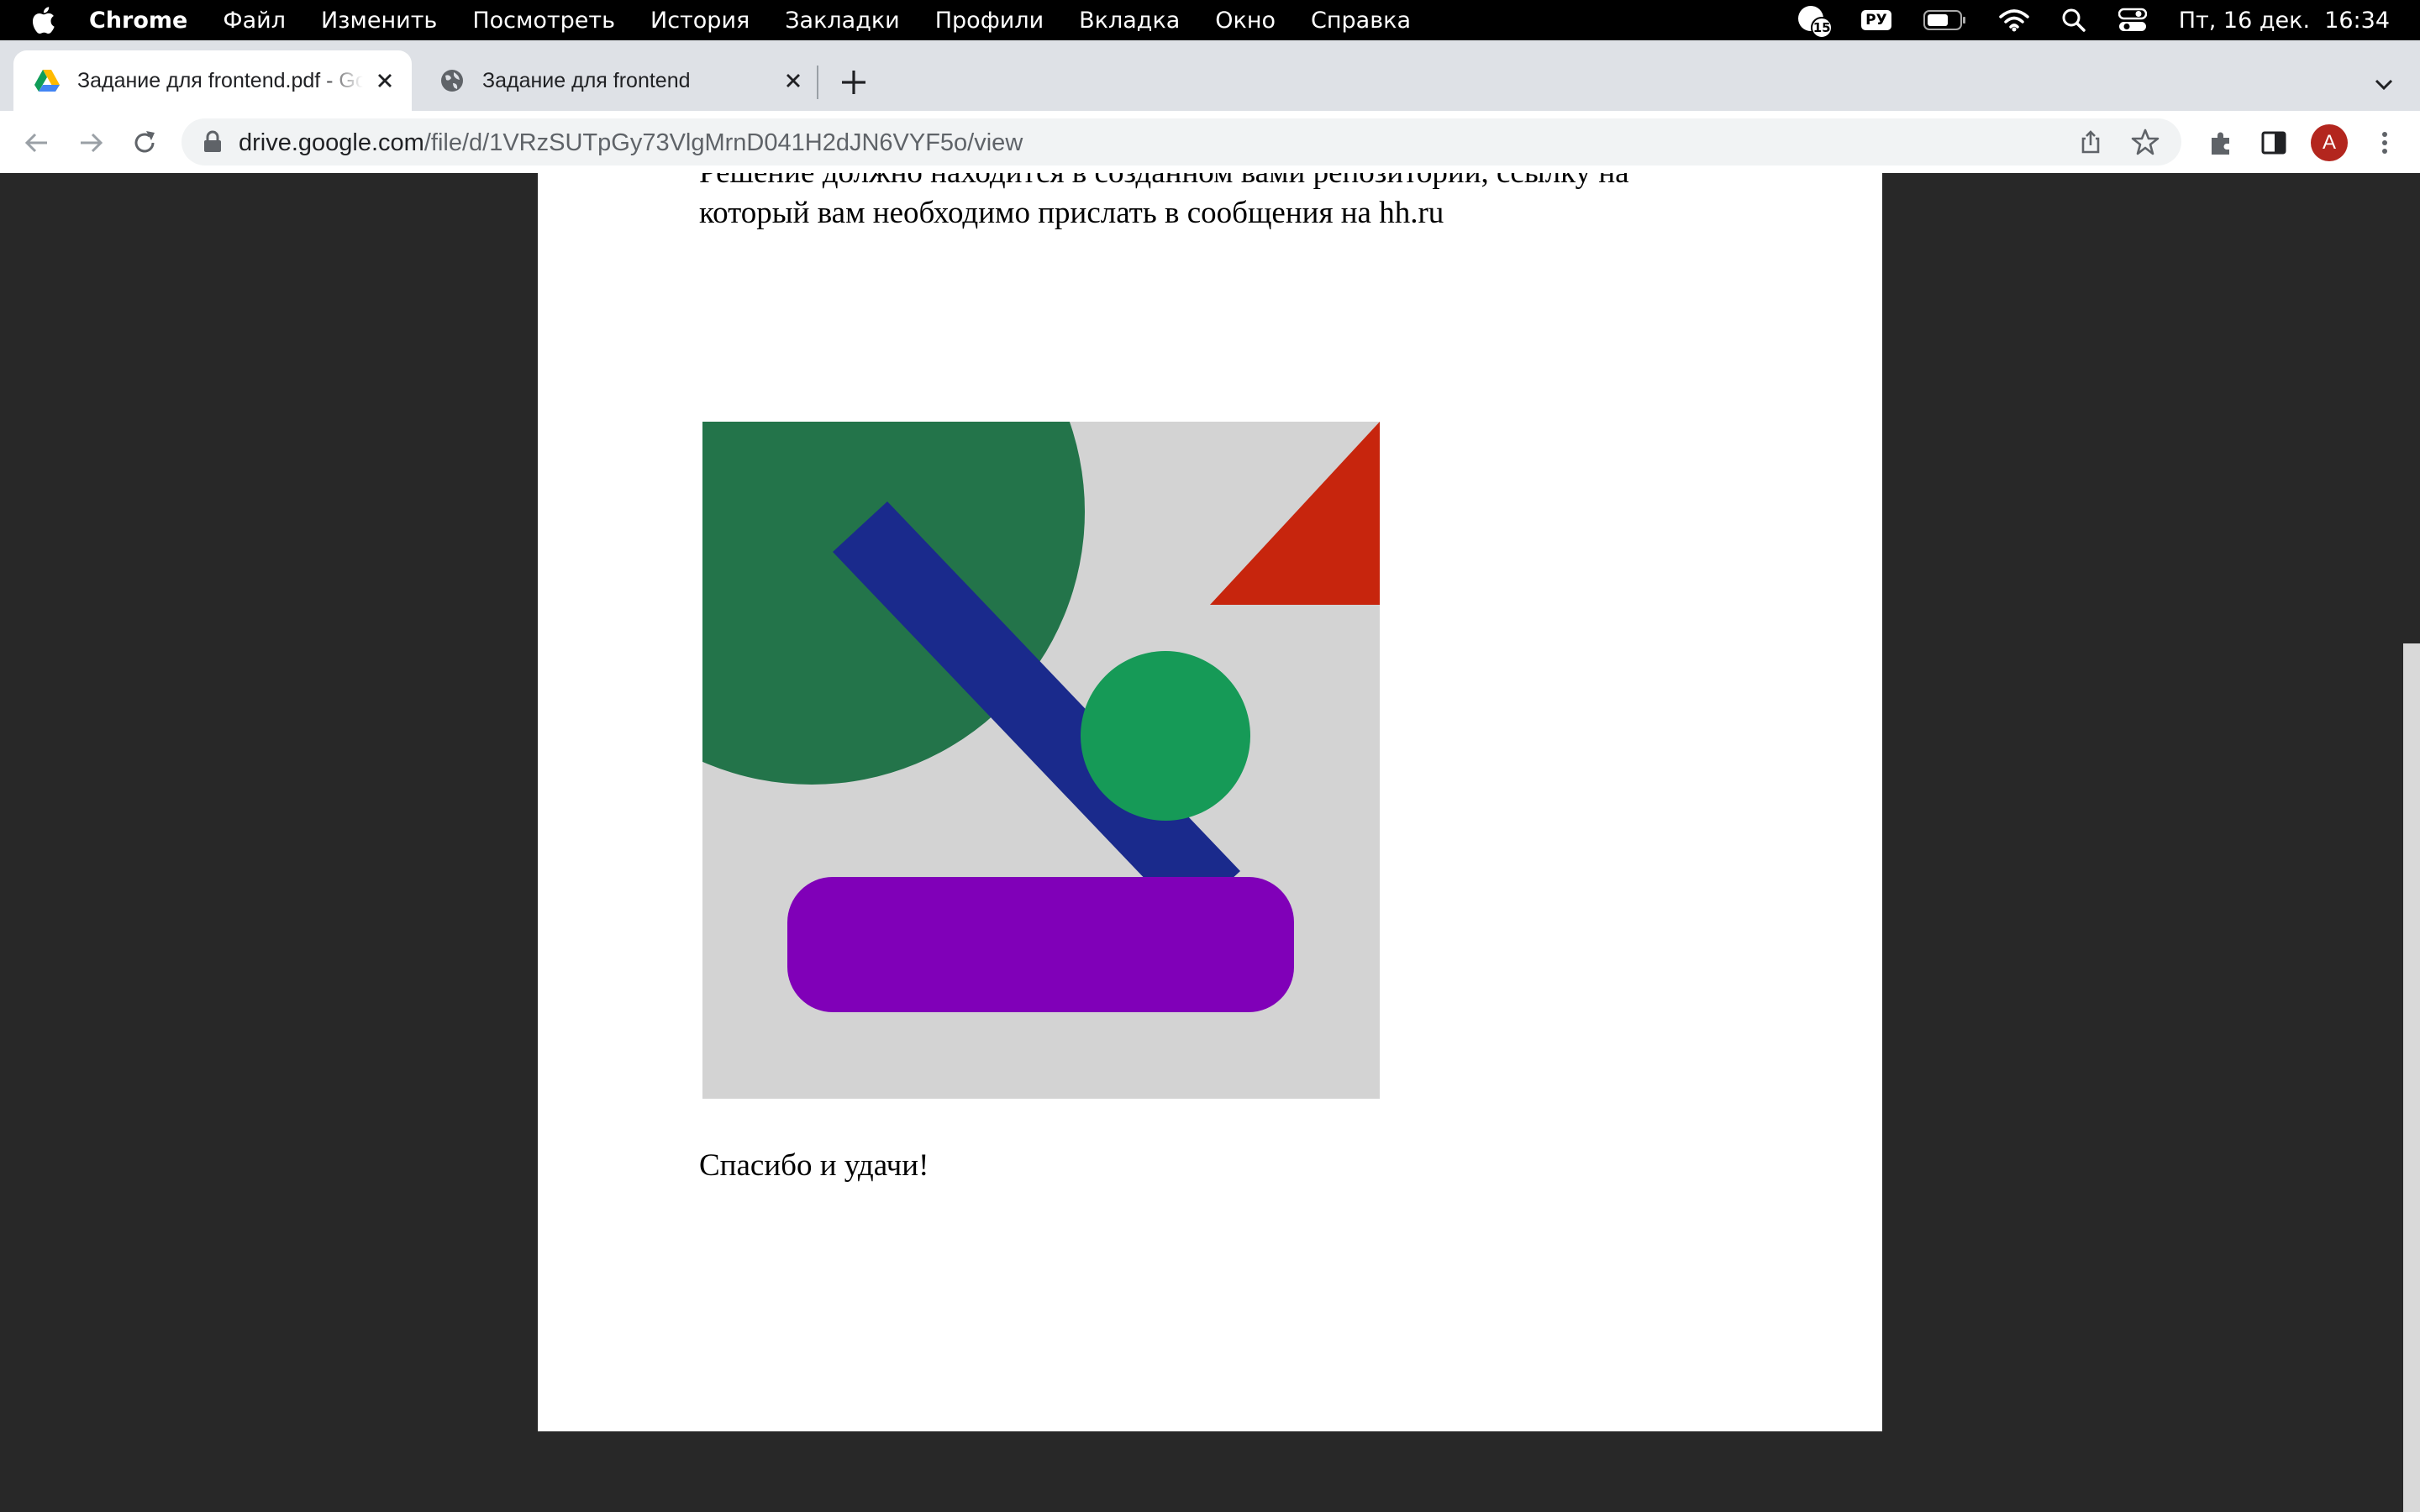 The width and height of the screenshot is (2420, 1512). What do you see at coordinates (47, 81) in the screenshot?
I see `google-drive-icon` at bounding box center [47, 81].